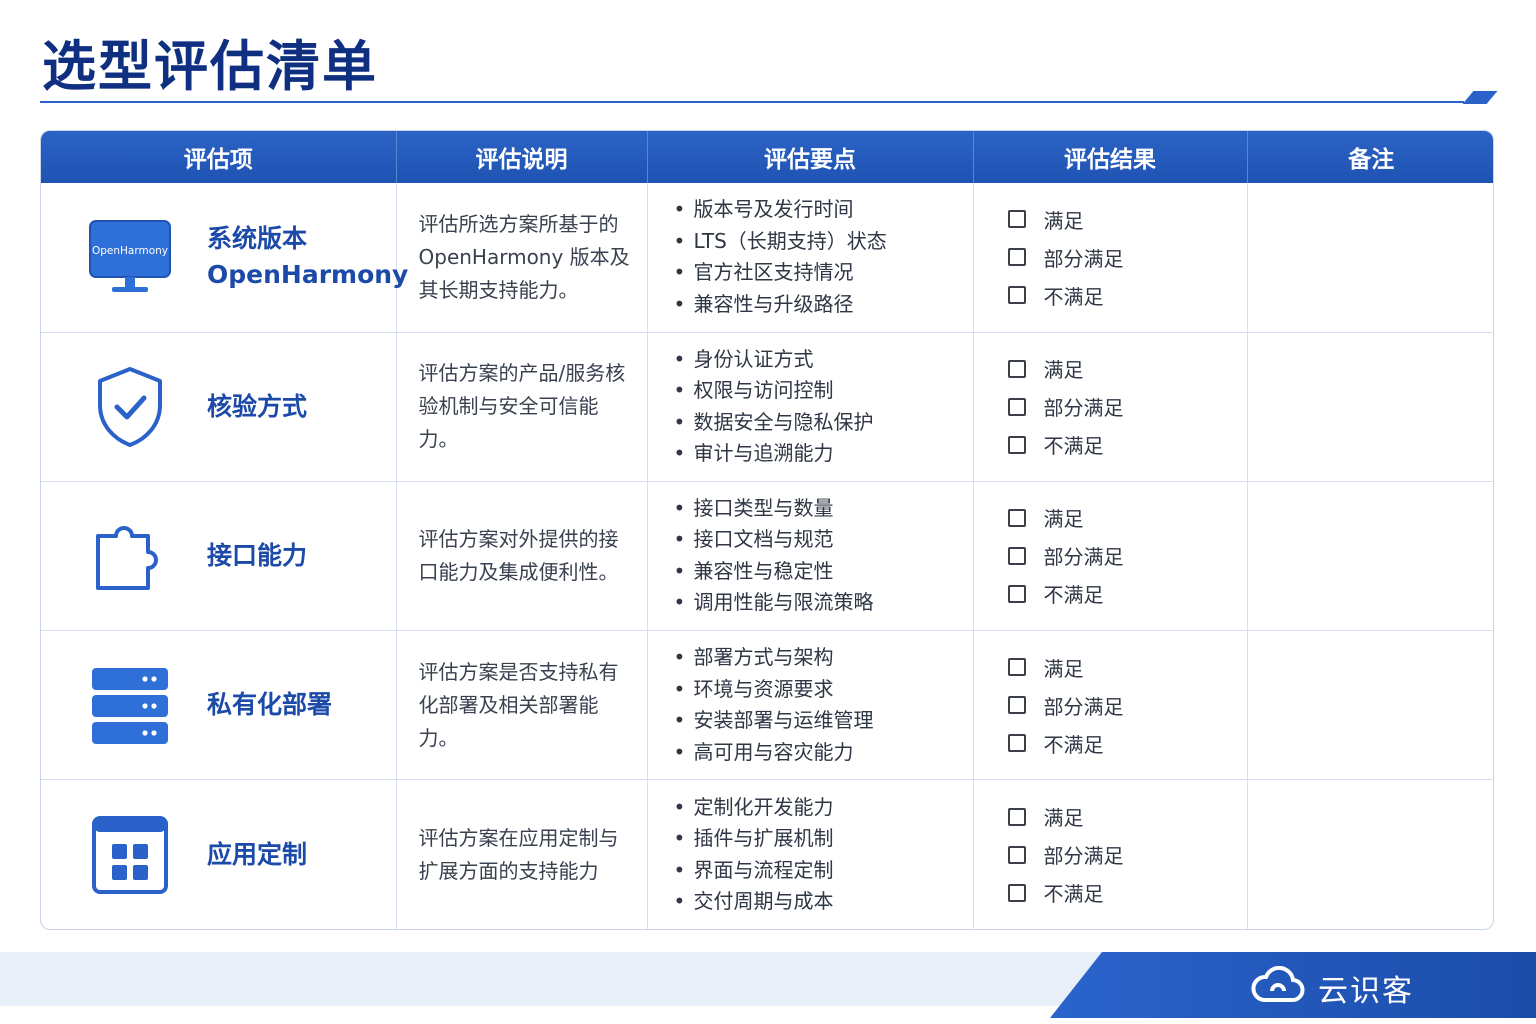  Describe the element at coordinates (823, 391) in the screenshot. I see `point-item: 权限与访问控制` at that location.